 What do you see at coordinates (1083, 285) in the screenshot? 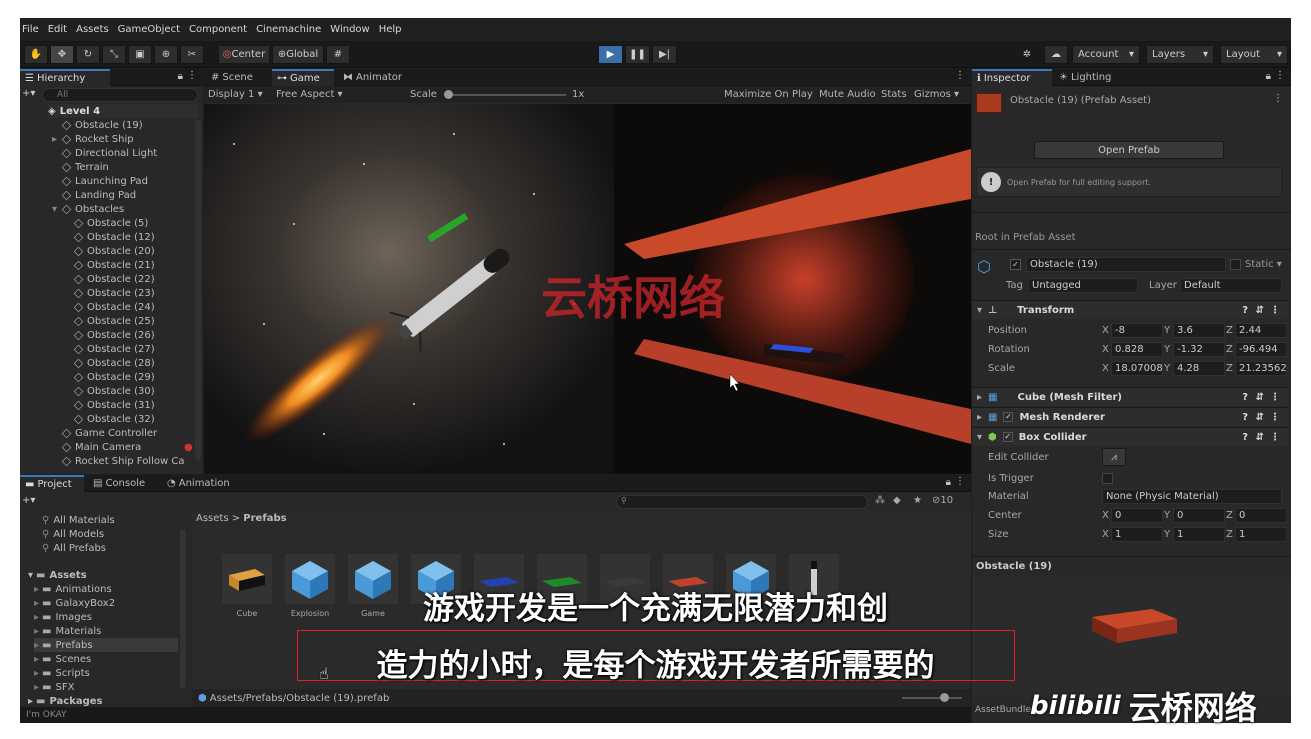
I see `tag-dropdown: Untagged` at bounding box center [1083, 285].